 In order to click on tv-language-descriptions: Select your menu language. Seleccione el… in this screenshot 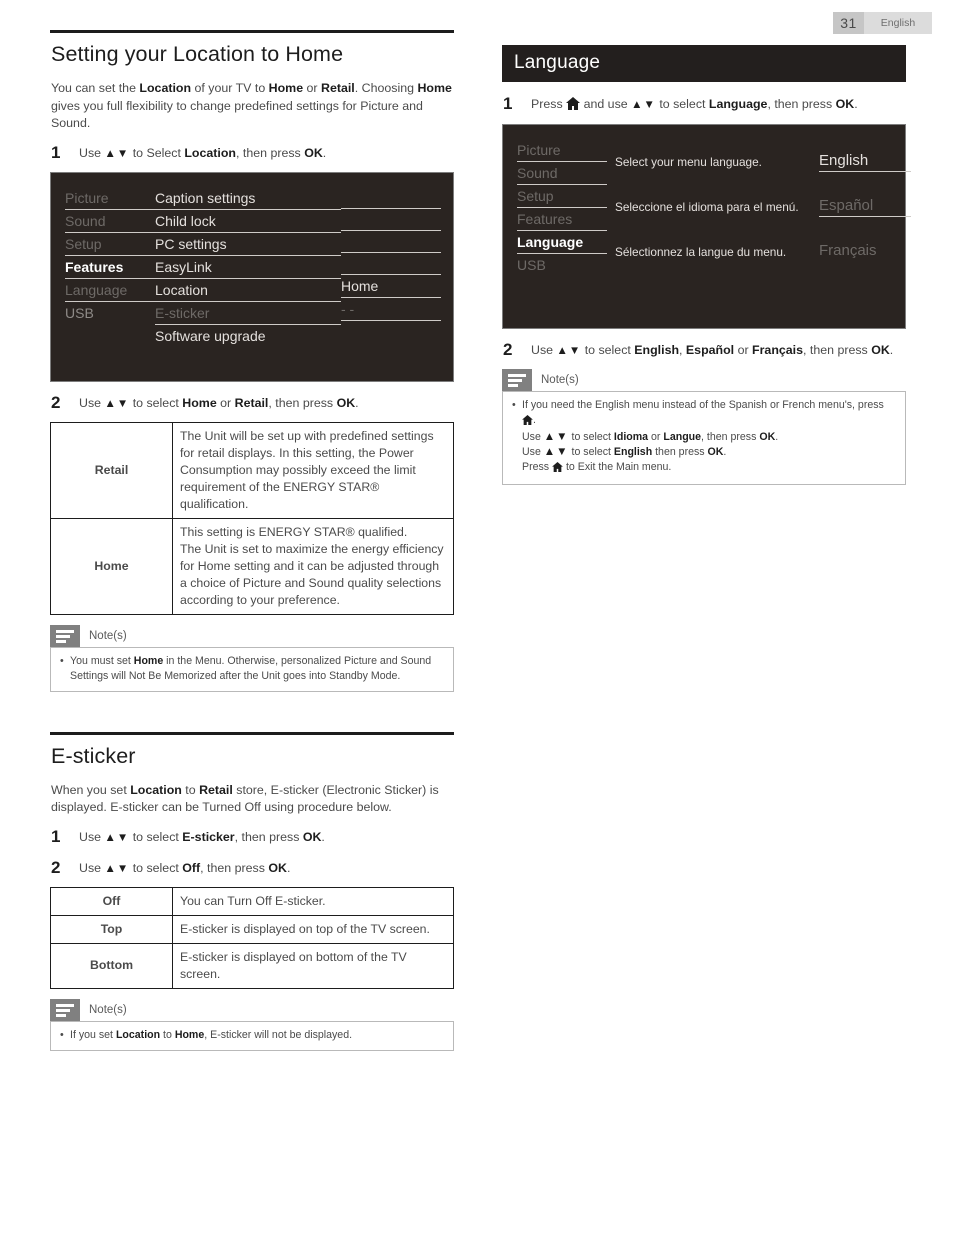, I will do `click(713, 206)`.